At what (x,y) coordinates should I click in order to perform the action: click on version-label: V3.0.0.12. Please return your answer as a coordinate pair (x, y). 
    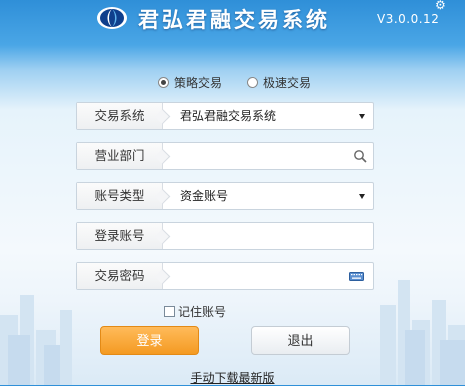
    Looking at the image, I should click on (408, 19).